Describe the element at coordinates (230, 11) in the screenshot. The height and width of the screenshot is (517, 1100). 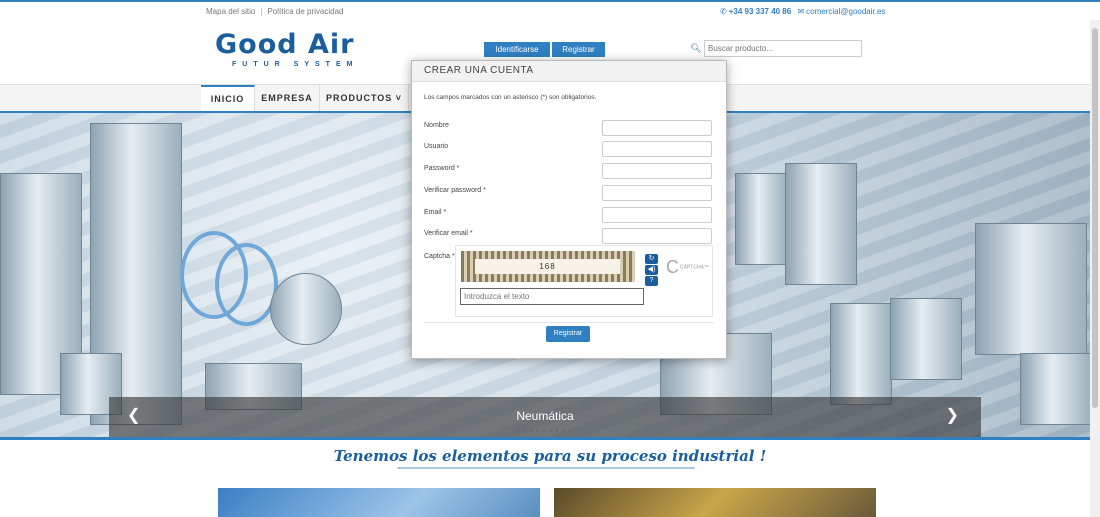
I see `sitemap-link: Mapa del sitio` at that location.